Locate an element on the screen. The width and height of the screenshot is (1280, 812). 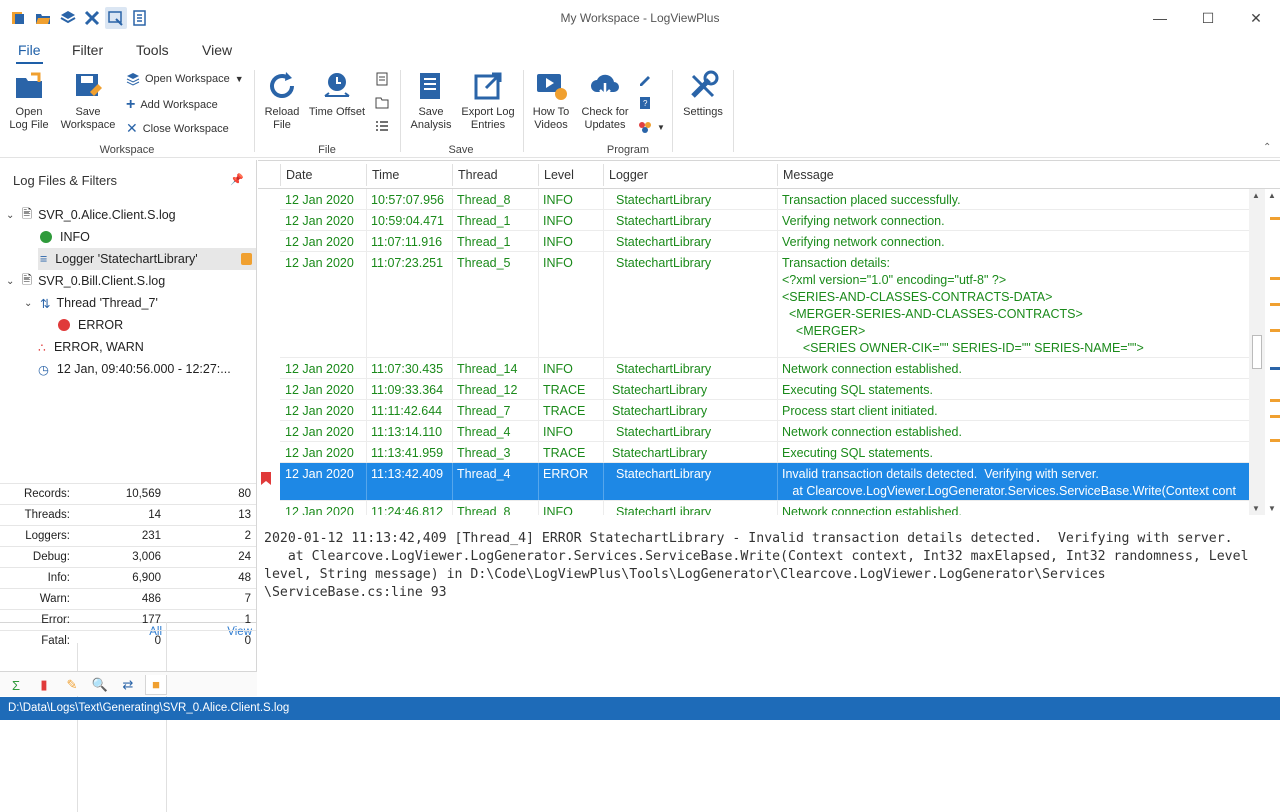
check-for-updates-label: Check for Updates is located at coordinates (605, 118).